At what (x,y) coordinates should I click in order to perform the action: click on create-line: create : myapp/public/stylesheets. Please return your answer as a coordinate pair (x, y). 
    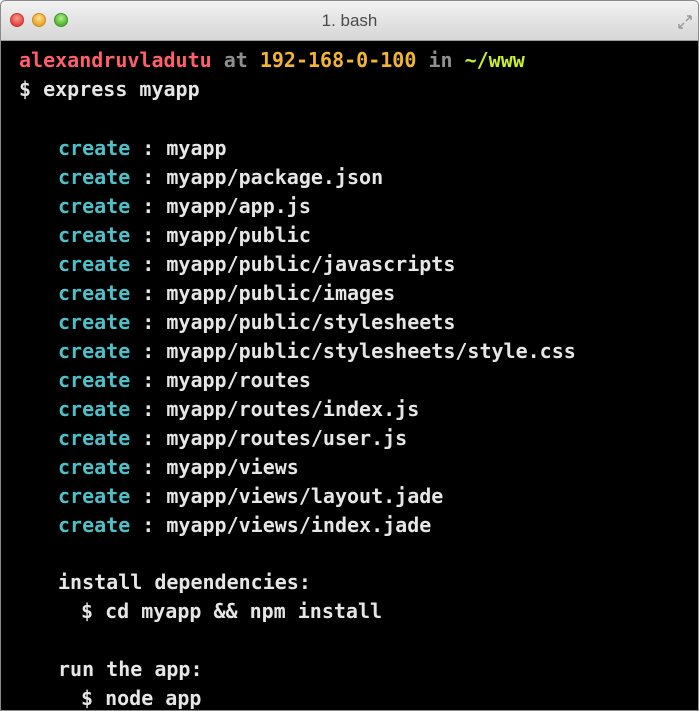
    Looking at the image, I should click on (256, 322).